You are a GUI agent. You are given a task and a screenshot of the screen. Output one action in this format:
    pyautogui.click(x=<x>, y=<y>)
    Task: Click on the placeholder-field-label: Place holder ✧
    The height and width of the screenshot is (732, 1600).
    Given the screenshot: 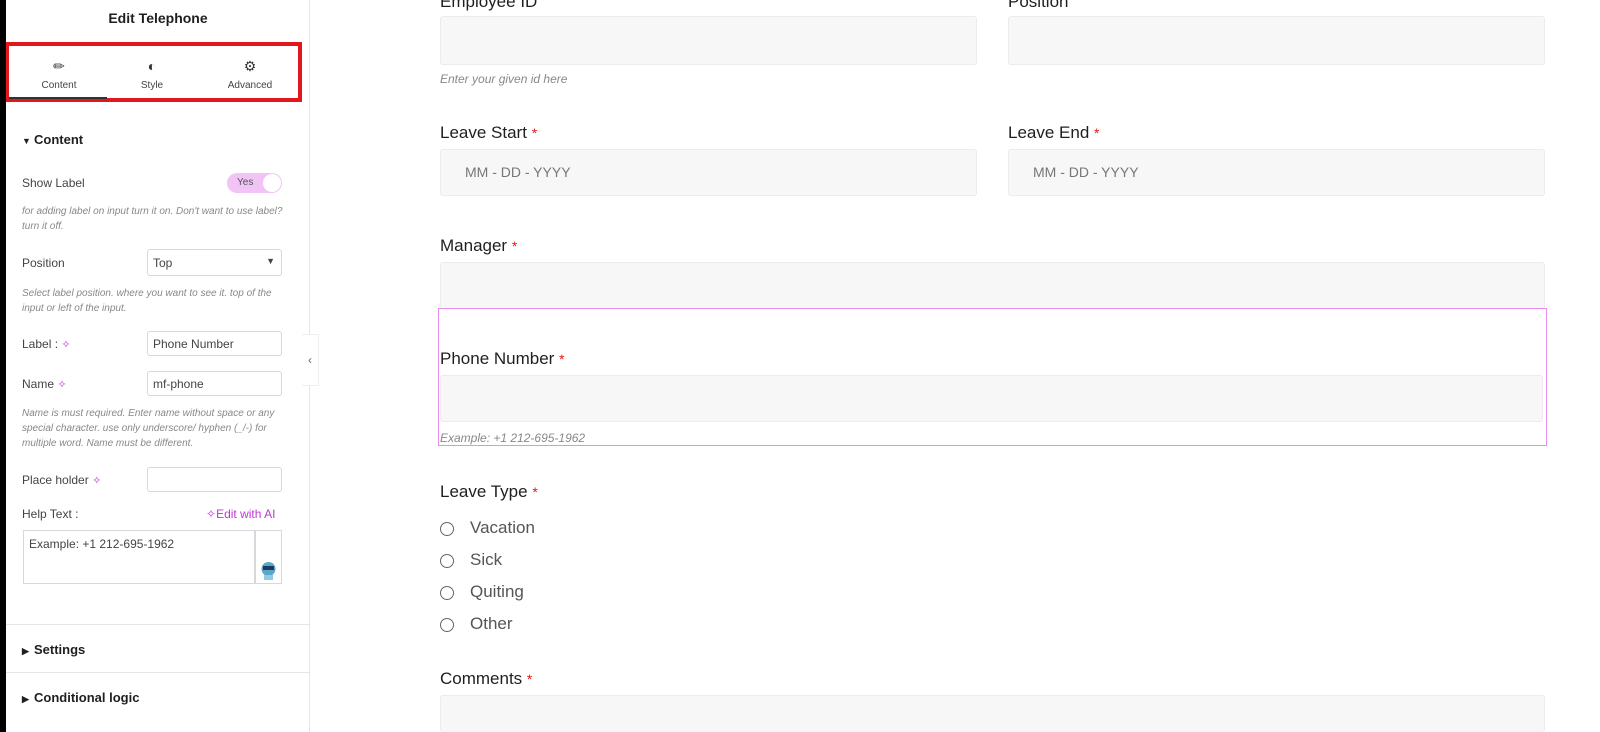 What is the action you would take?
    pyautogui.click(x=61, y=480)
    